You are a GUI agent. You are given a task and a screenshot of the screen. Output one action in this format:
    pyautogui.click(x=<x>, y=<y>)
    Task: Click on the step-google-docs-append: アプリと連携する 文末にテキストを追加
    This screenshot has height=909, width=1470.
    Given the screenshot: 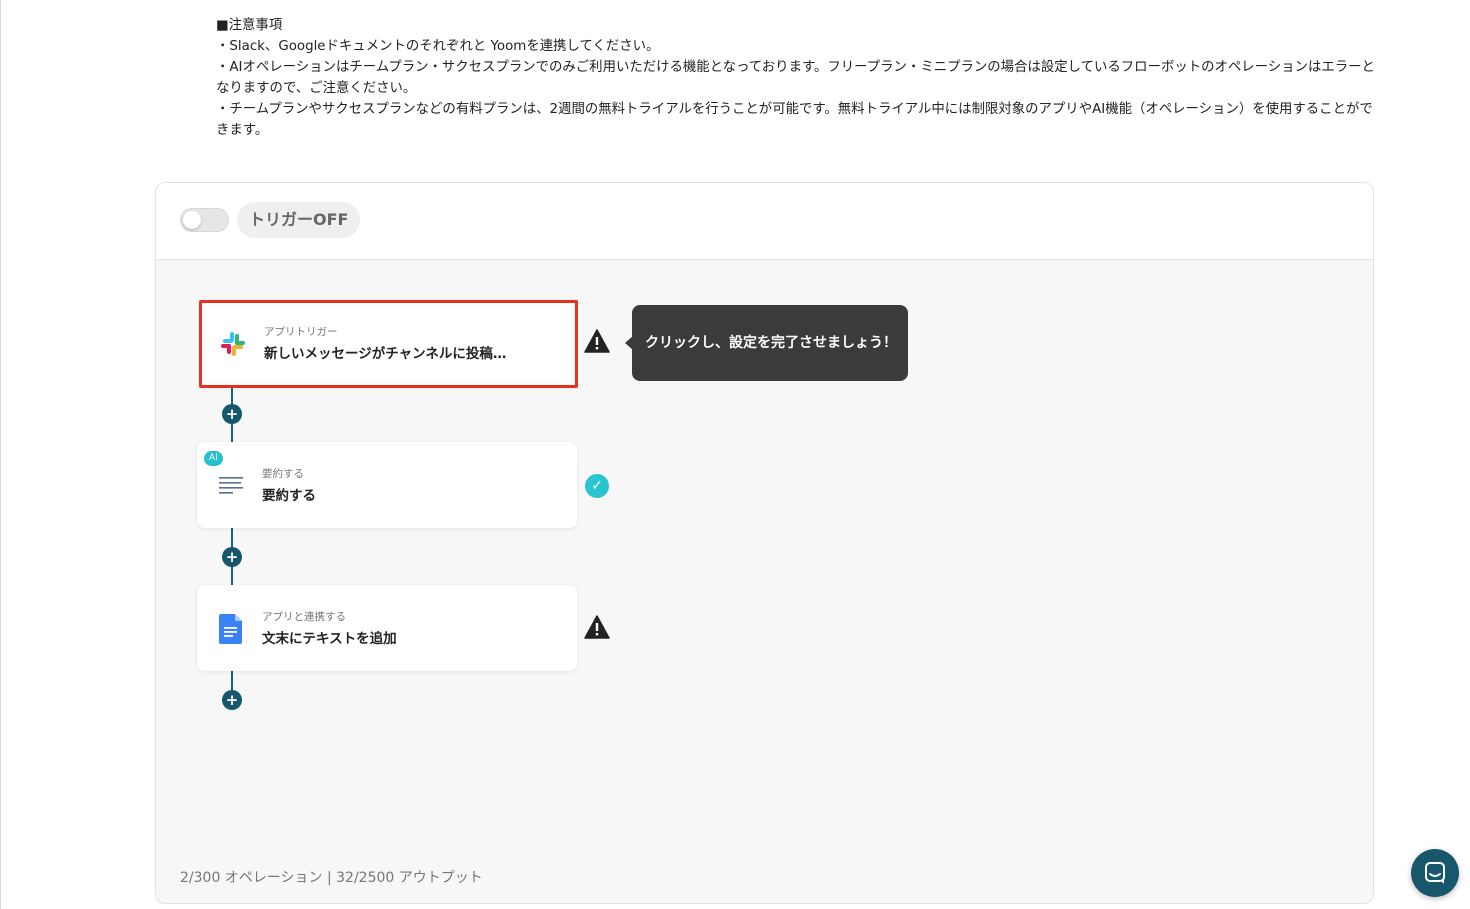 What is the action you would take?
    pyautogui.click(x=387, y=628)
    